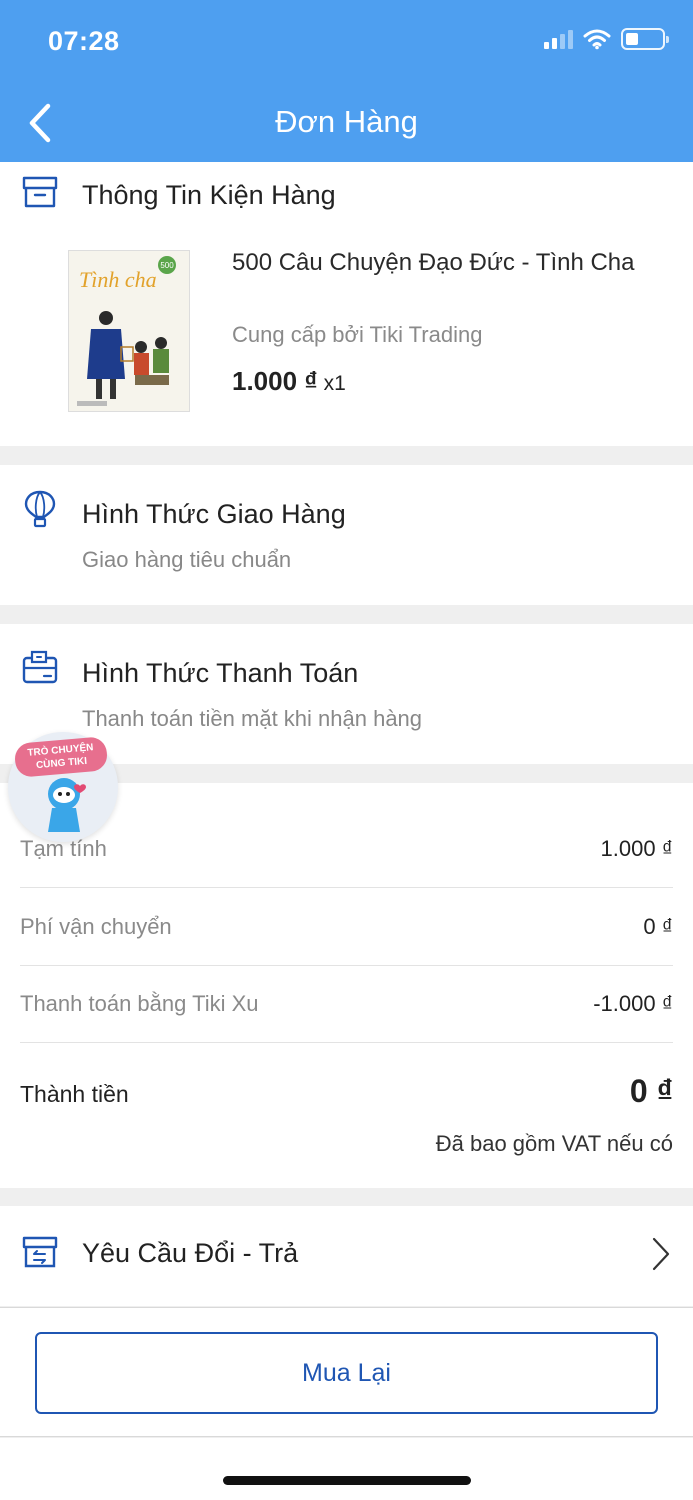  What do you see at coordinates (187, 559) in the screenshot?
I see `shipping-method: Giao hàng tiêu chuẩn` at bounding box center [187, 559].